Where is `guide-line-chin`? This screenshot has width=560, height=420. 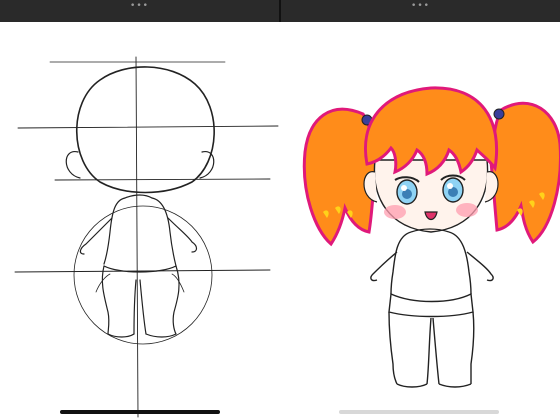 guide-line-chin is located at coordinates (162, 179).